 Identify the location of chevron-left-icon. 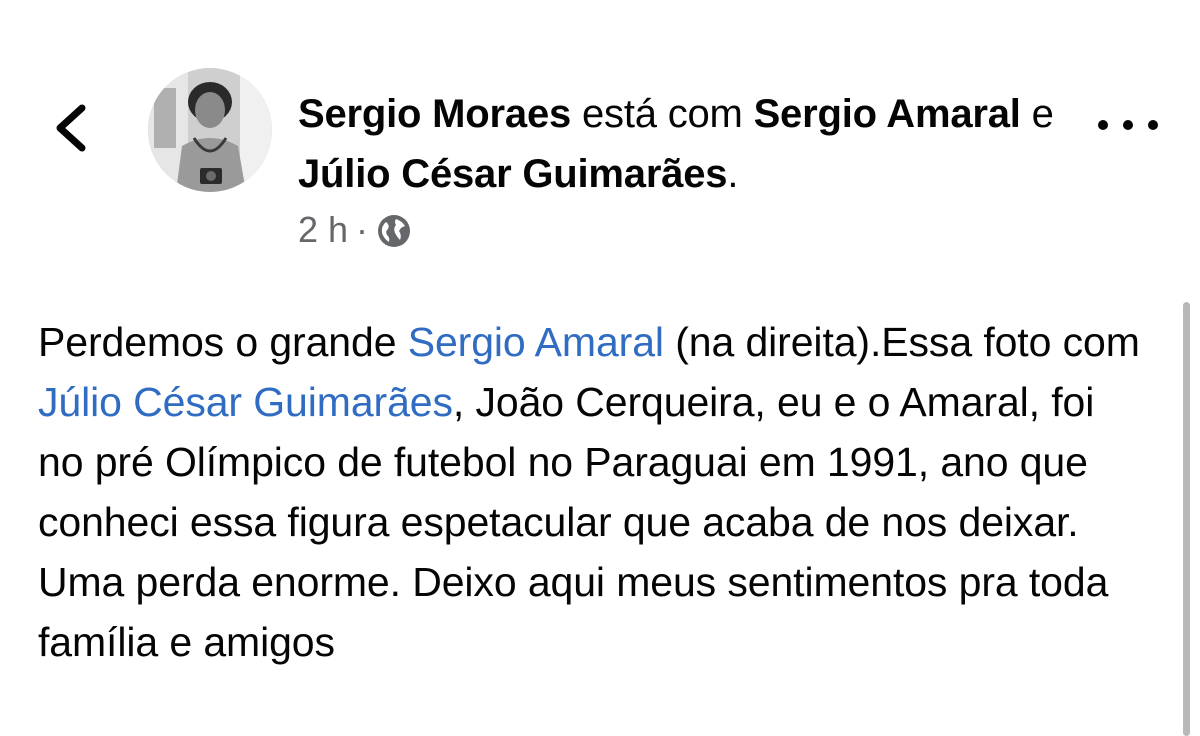
(71, 128).